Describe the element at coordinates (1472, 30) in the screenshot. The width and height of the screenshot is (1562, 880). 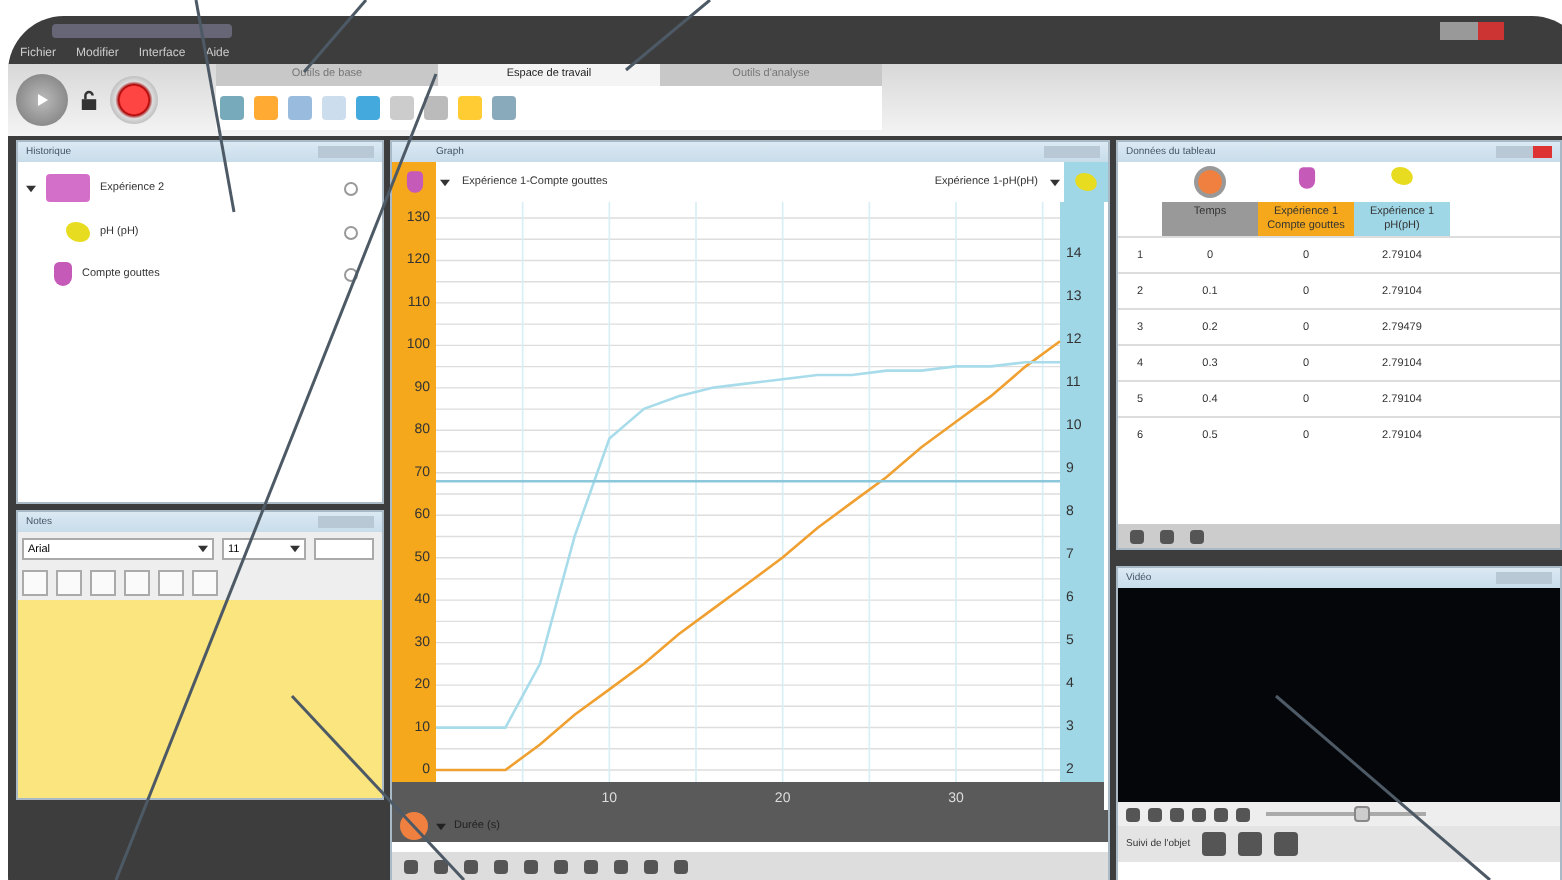
I see `window-controls` at that location.